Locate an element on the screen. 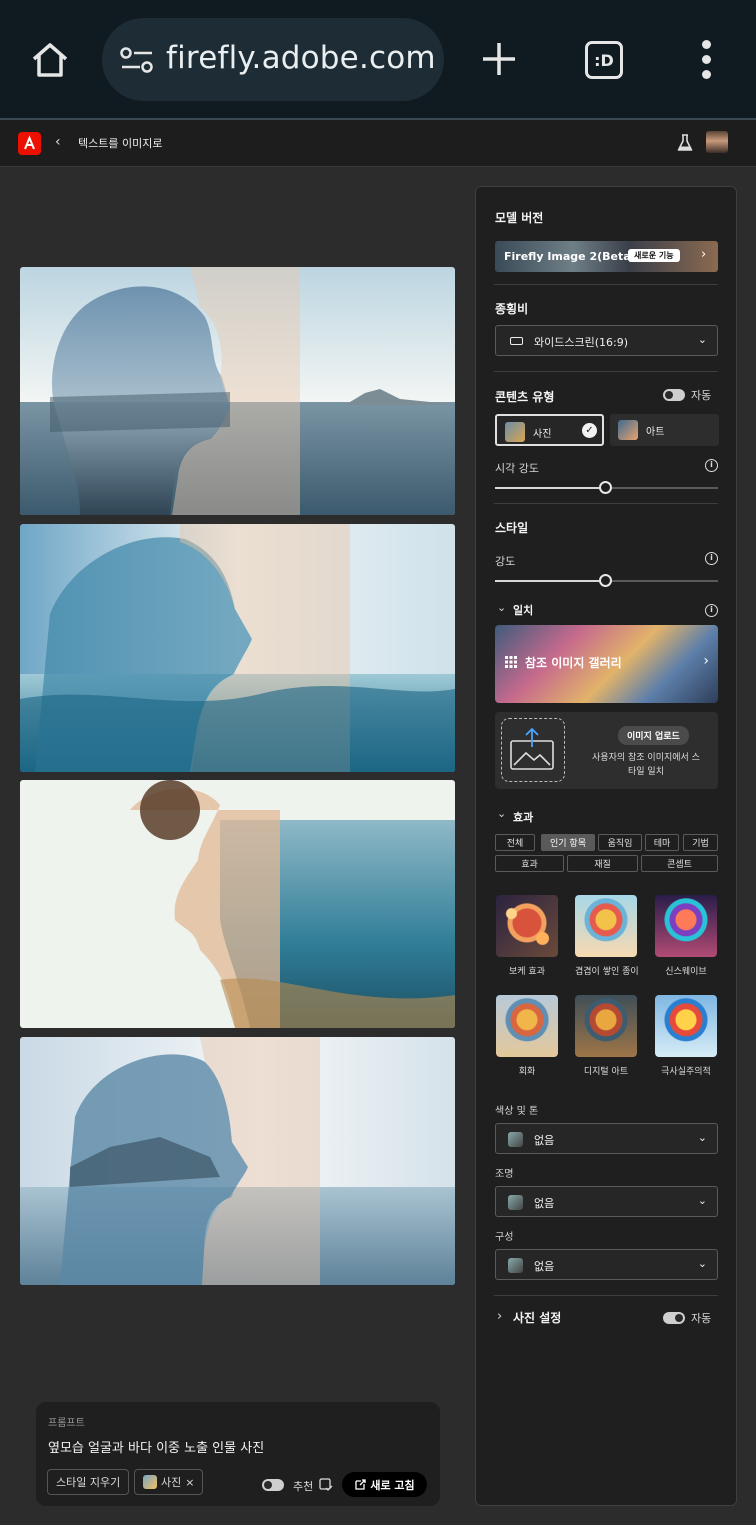 This screenshot has height=1525, width=756. chevron-right-icon: › is located at coordinates (499, 1316).